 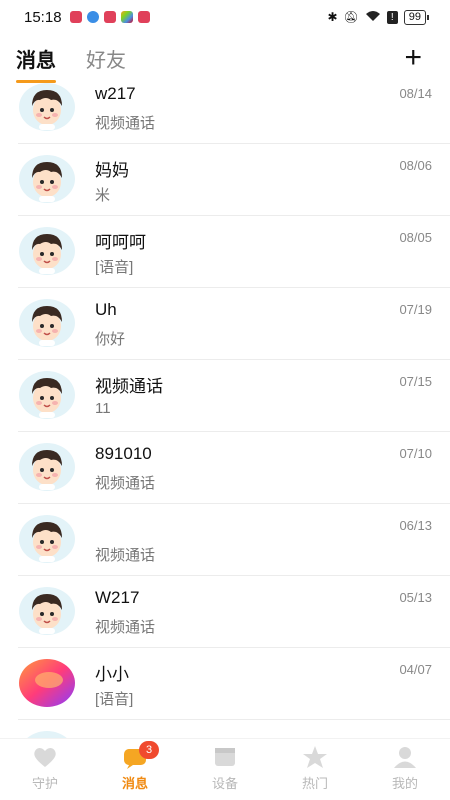 I want to click on nav-label: 消息, so click(x=134, y=783).